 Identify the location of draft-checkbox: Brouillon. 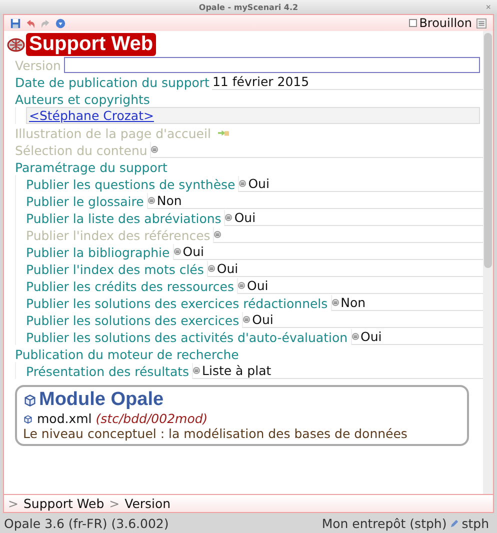
(440, 23).